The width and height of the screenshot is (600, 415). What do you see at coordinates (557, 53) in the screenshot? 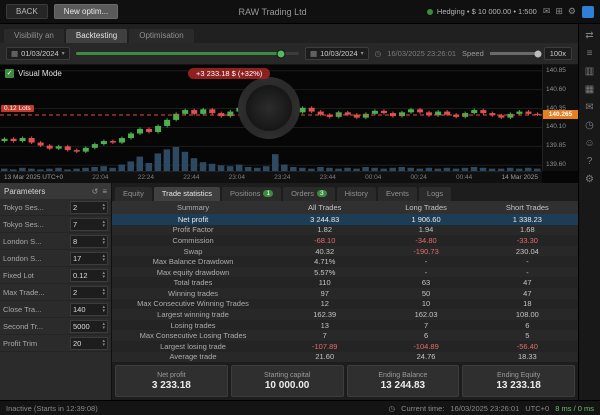
I see `speed-value: 100x` at bounding box center [557, 53].